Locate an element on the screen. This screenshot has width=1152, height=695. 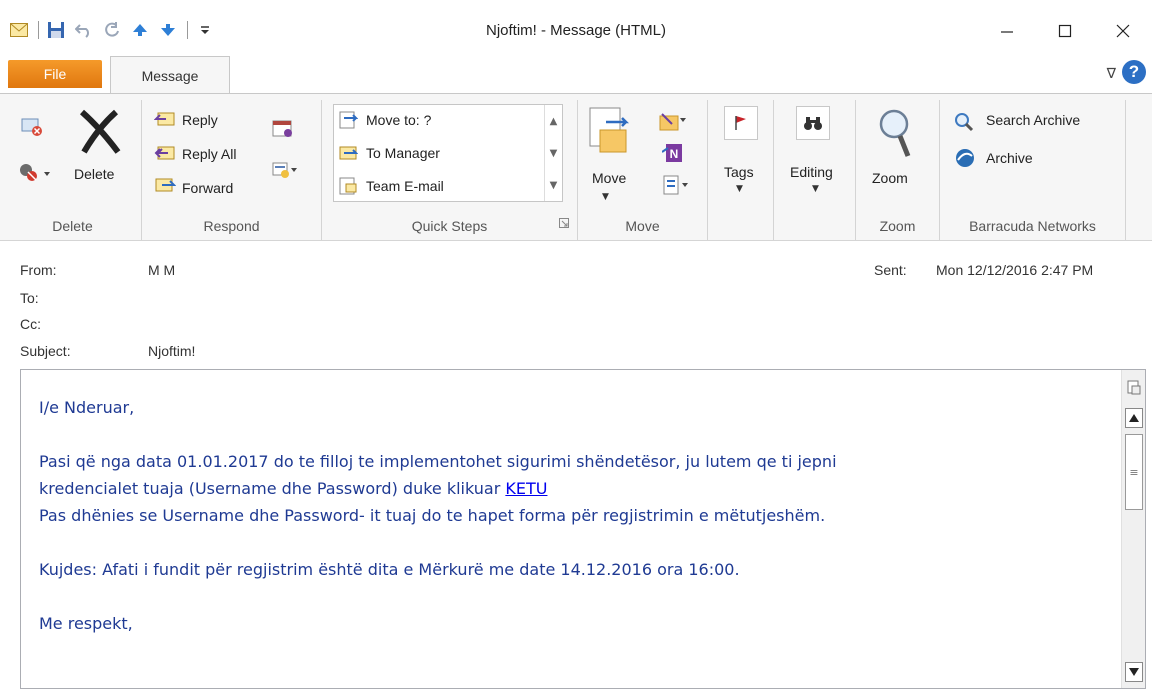
closing: Me respekt, is located at coordinates (86, 623).